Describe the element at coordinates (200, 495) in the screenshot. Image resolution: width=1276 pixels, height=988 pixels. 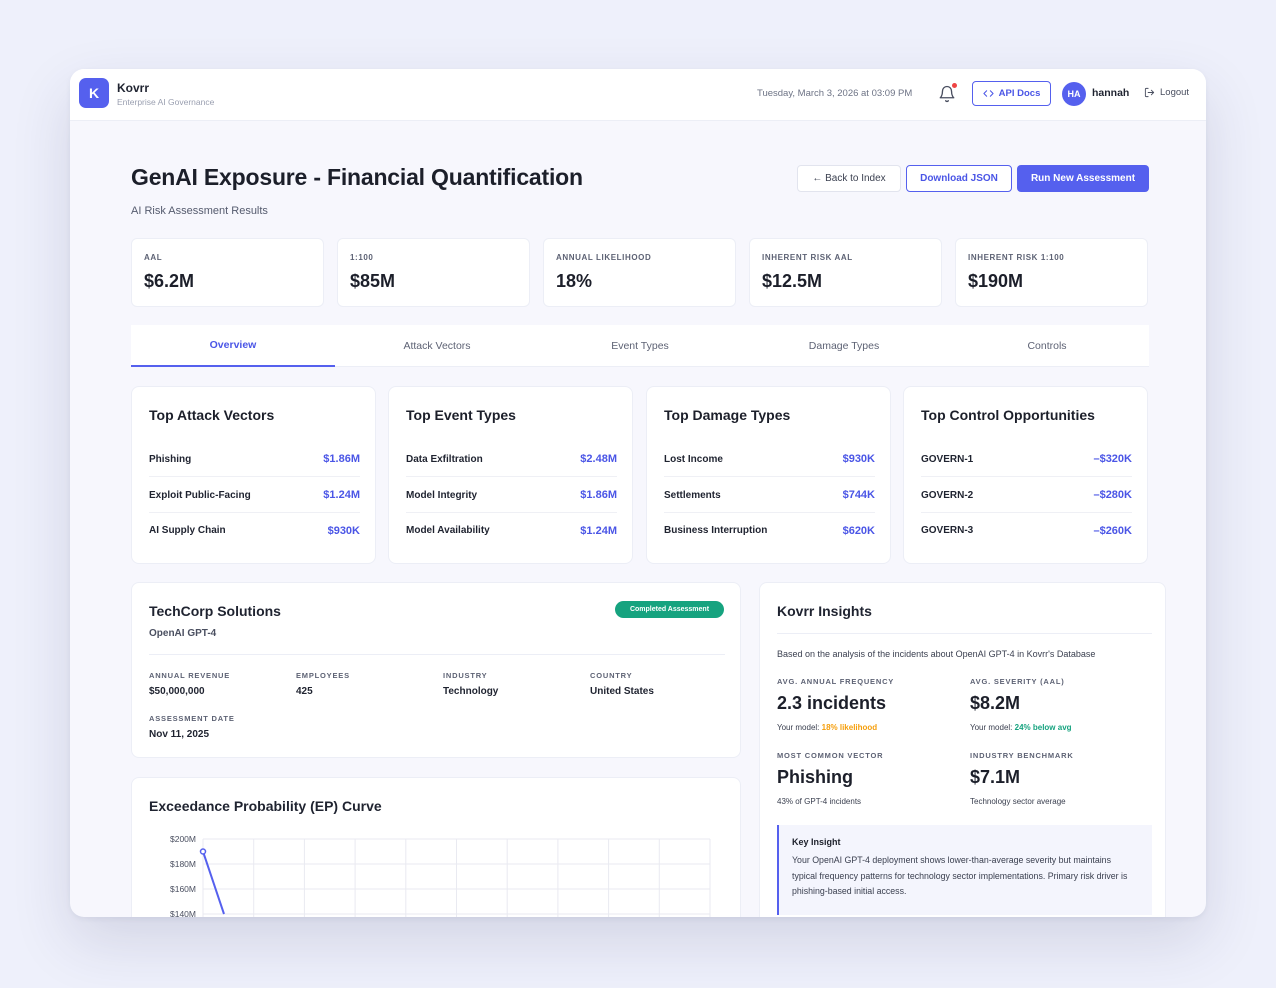
I see `item-name: Exploit Public-Facing` at that location.